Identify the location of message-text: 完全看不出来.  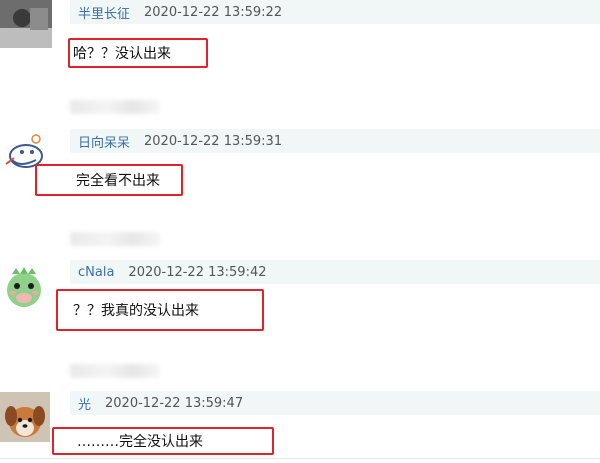
(118, 181).